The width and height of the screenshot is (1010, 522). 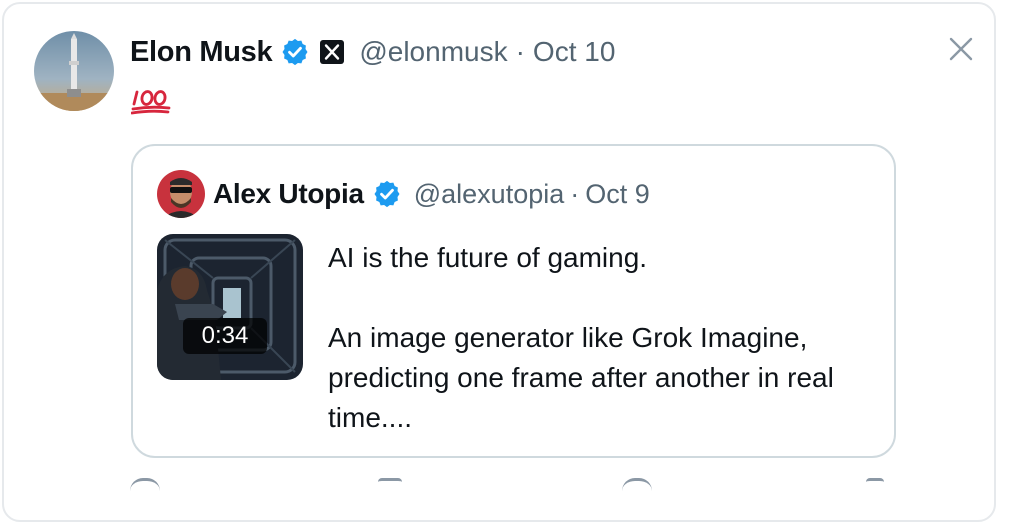 What do you see at coordinates (433, 51) in the screenshot?
I see `author-handle: @elonmusk` at bounding box center [433, 51].